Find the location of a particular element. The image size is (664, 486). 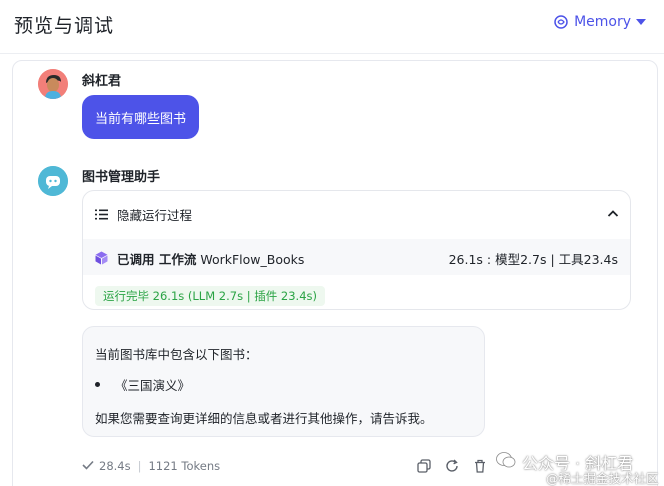

bot-name: 图书管理助手 is located at coordinates (121, 177).